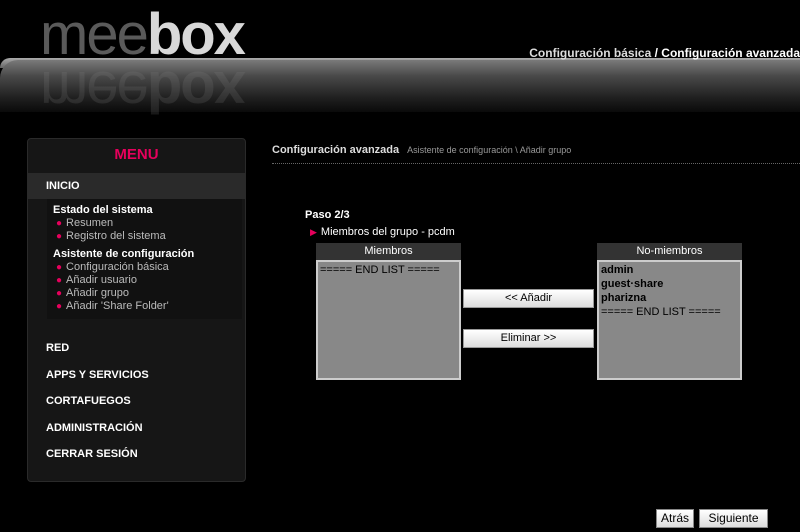 The image size is (800, 532). Describe the element at coordinates (147, 223) in the screenshot. I see `sublink-resumen: ● Resumen` at that location.